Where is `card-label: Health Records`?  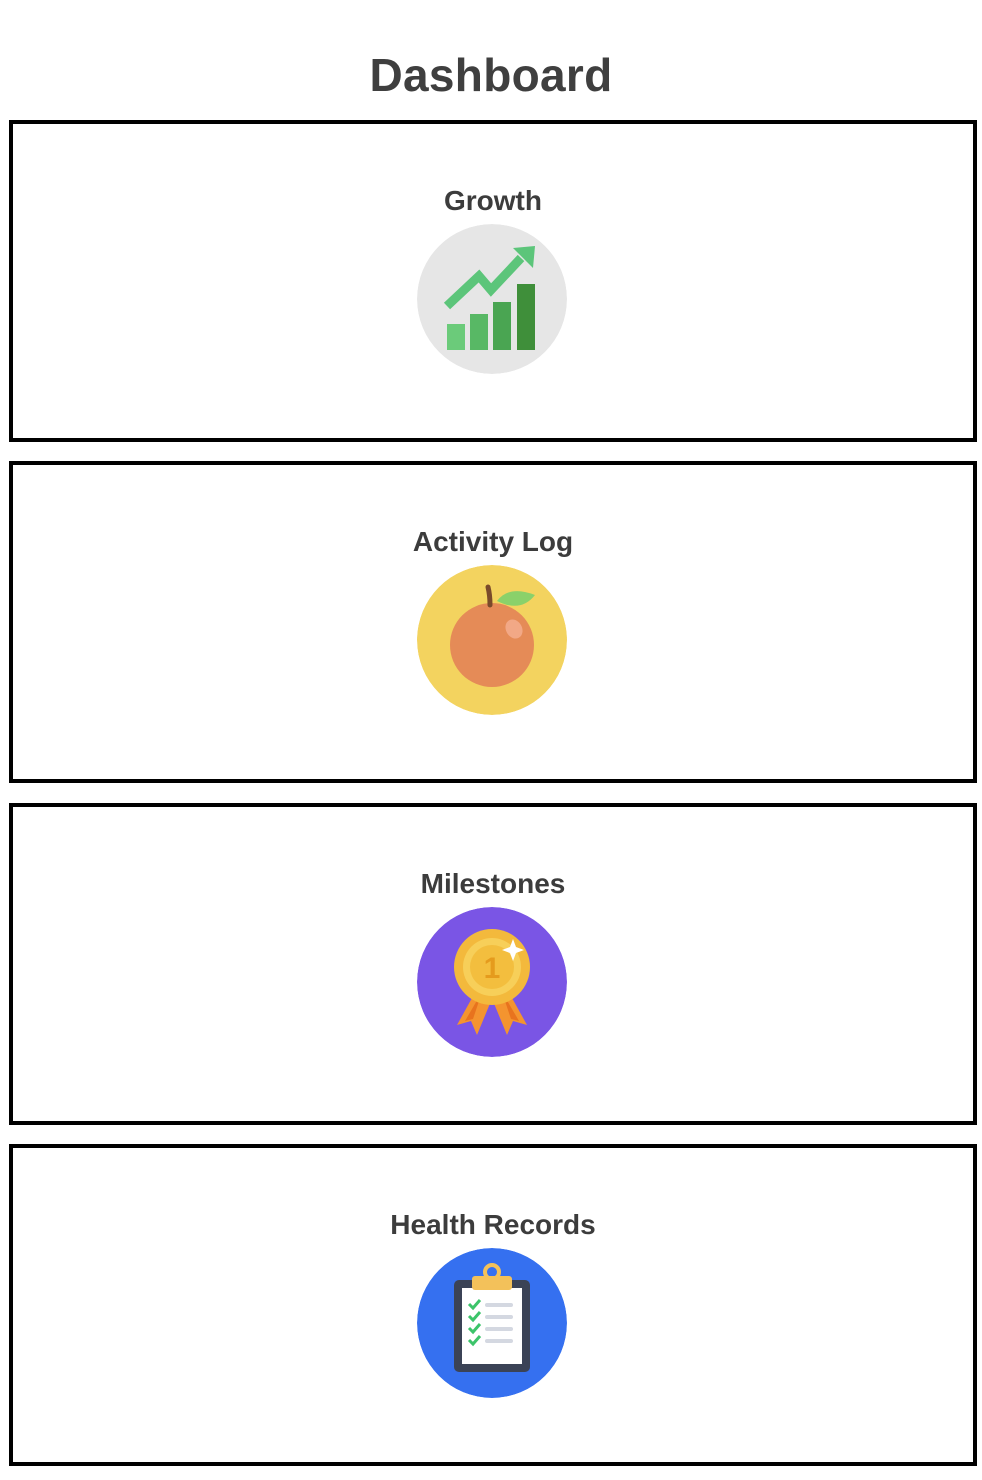
card-label: Health Records is located at coordinates (493, 1224).